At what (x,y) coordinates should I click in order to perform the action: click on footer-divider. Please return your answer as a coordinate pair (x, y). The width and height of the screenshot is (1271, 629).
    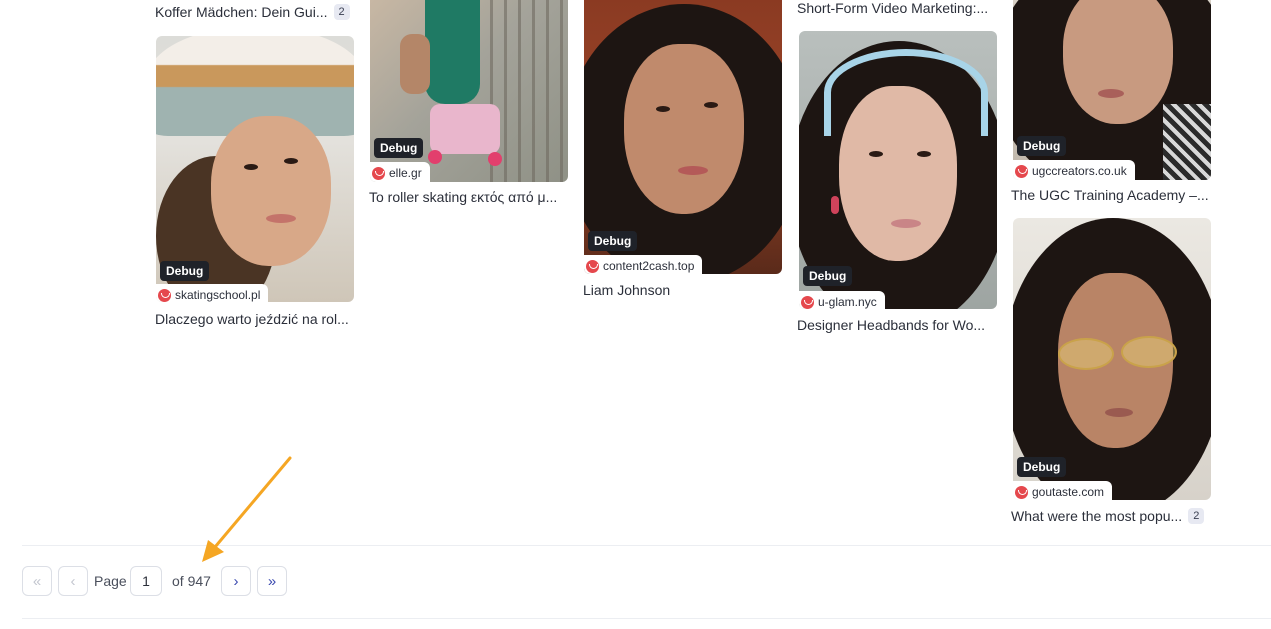
    Looking at the image, I should click on (646, 618).